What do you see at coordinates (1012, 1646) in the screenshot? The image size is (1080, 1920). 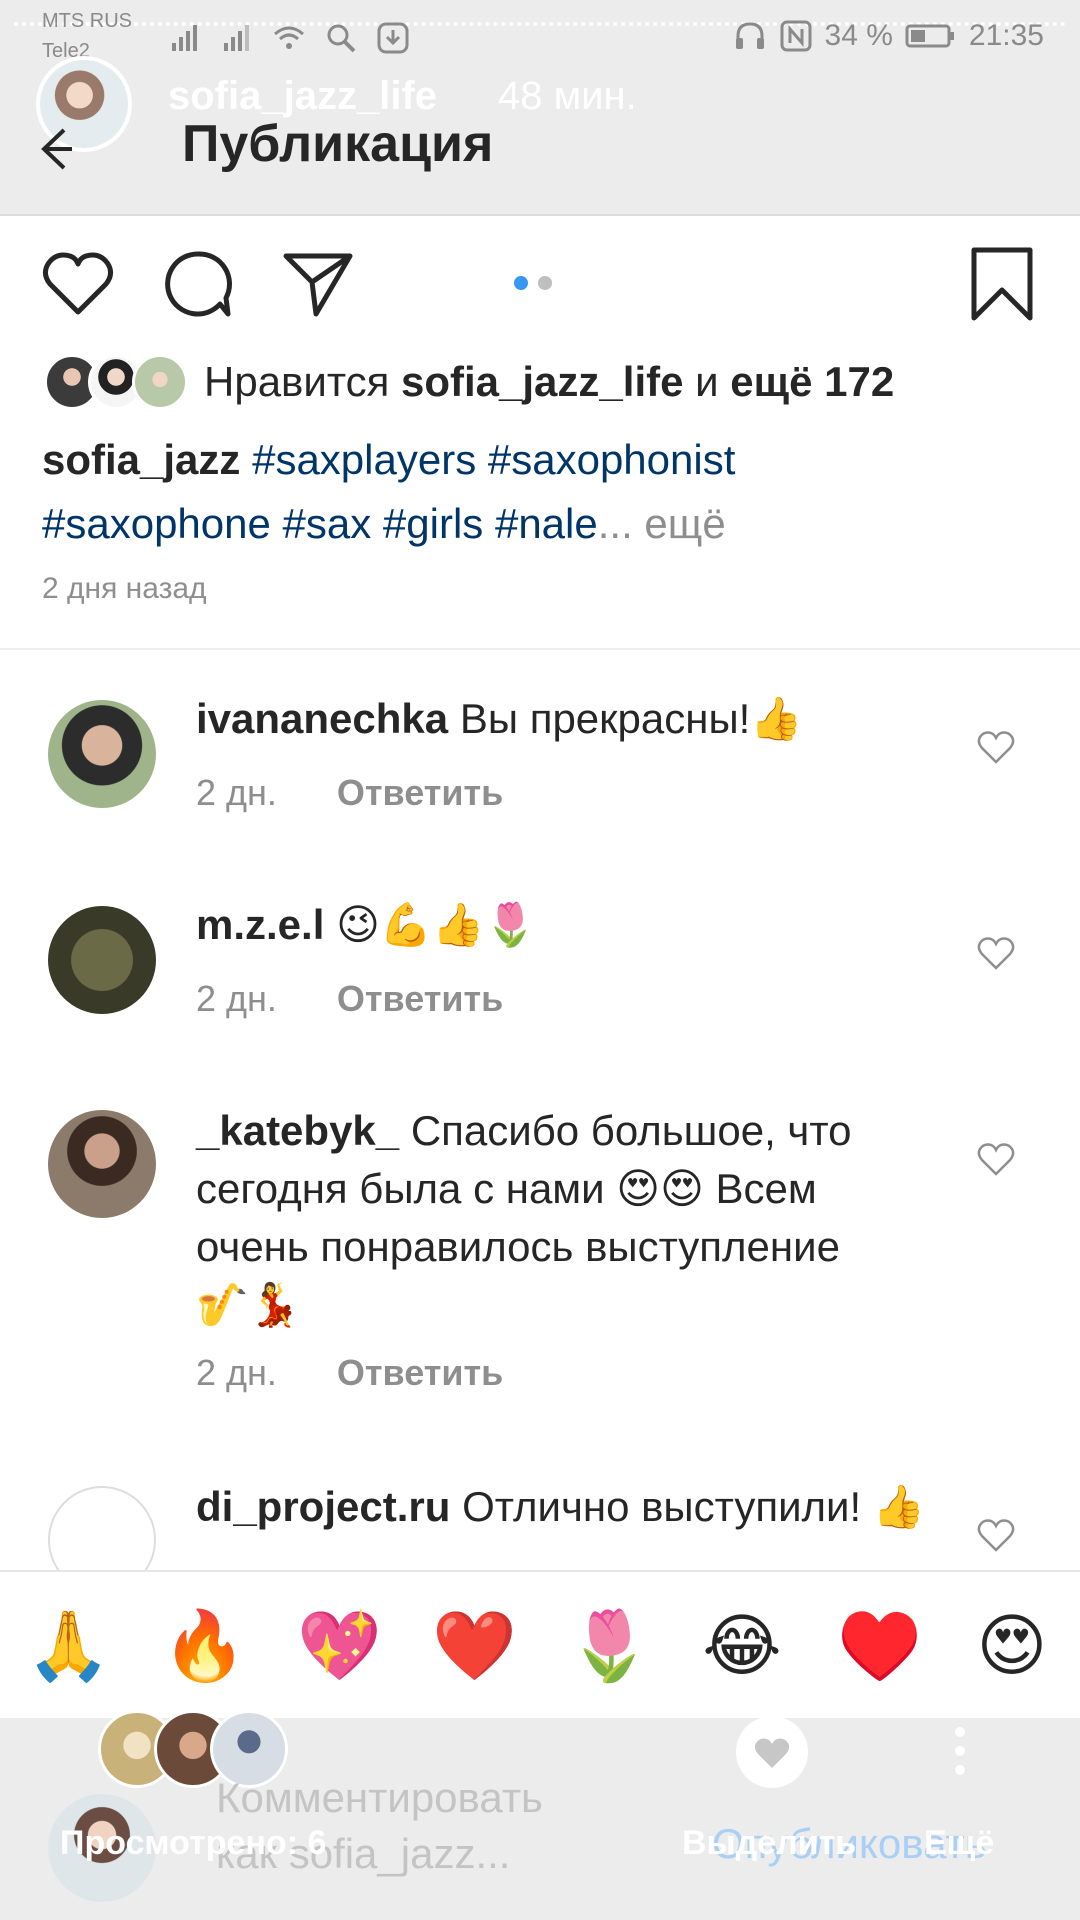 I see `emoji-button: 😍` at bounding box center [1012, 1646].